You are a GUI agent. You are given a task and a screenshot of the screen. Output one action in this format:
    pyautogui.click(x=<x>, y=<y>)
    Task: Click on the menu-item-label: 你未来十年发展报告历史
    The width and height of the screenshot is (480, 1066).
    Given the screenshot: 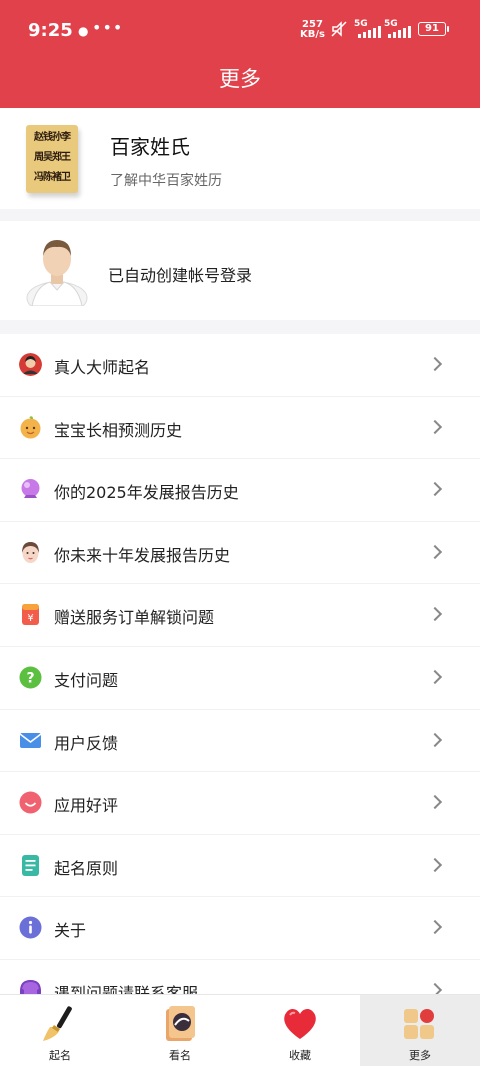 What is the action you would take?
    pyautogui.click(x=142, y=555)
    